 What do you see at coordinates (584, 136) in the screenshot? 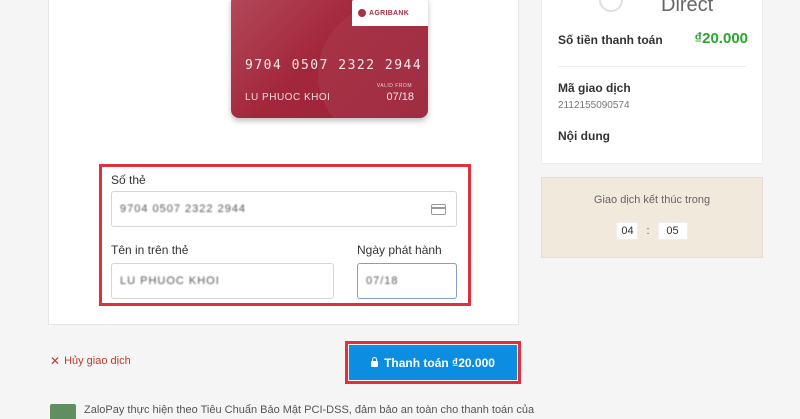
I see `content-label: Nội dung` at bounding box center [584, 136].